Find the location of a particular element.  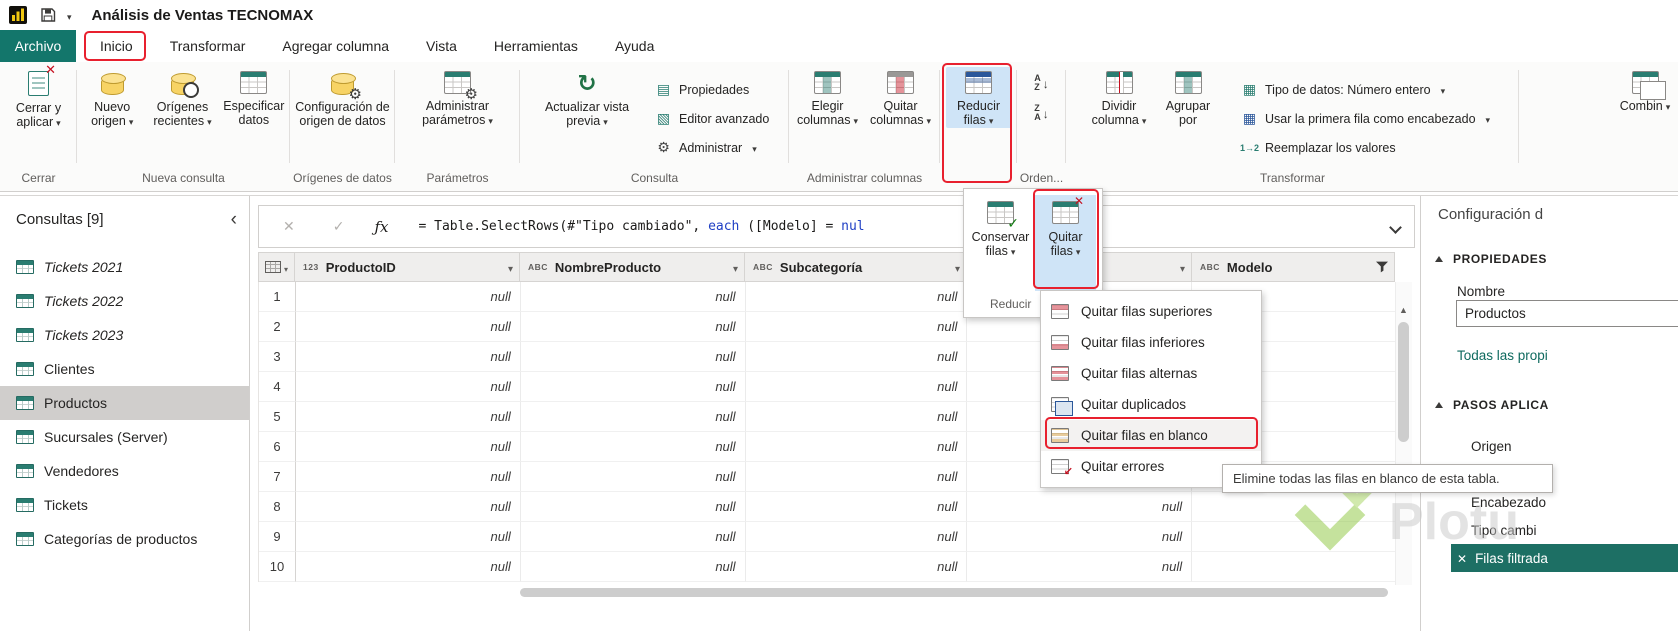

tab-agregar-columna: Agregar columna is located at coordinates (335, 46).